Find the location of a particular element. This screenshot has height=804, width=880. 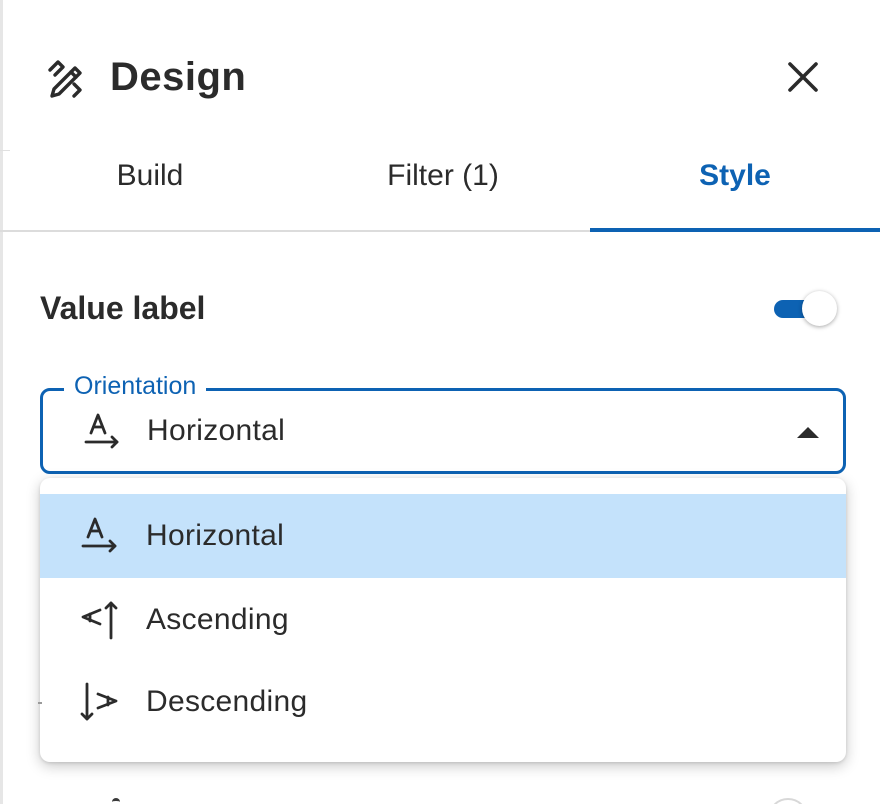

tab-filter: Filter (1) is located at coordinates (443, 184).